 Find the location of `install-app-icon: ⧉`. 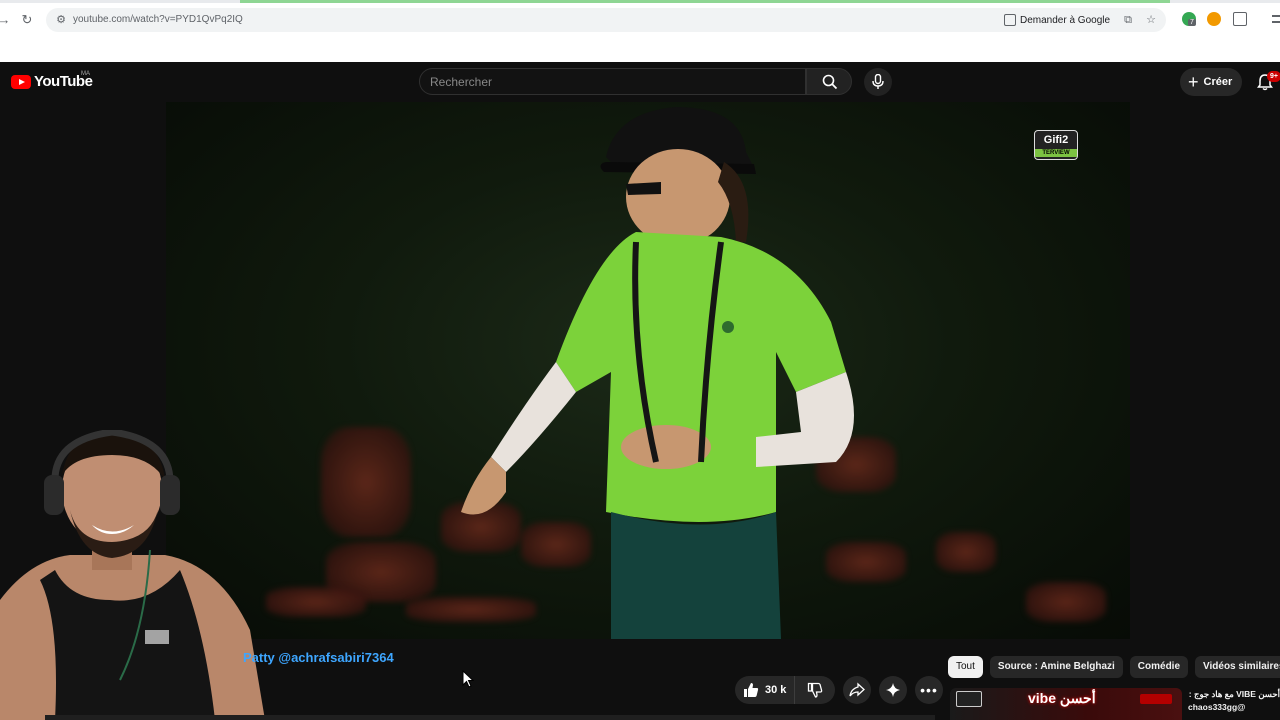

install-app-icon: ⧉ is located at coordinates (1128, 20).